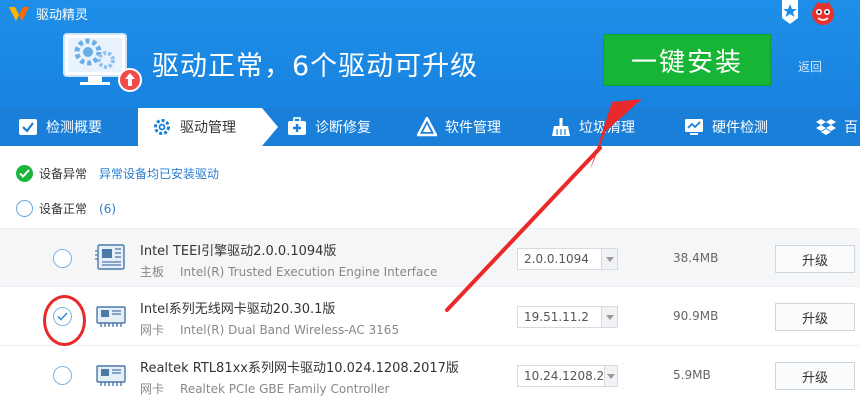 The width and height of the screenshot is (860, 403). Describe the element at coordinates (19, 13) in the screenshot. I see `v-logo-icon` at that location.